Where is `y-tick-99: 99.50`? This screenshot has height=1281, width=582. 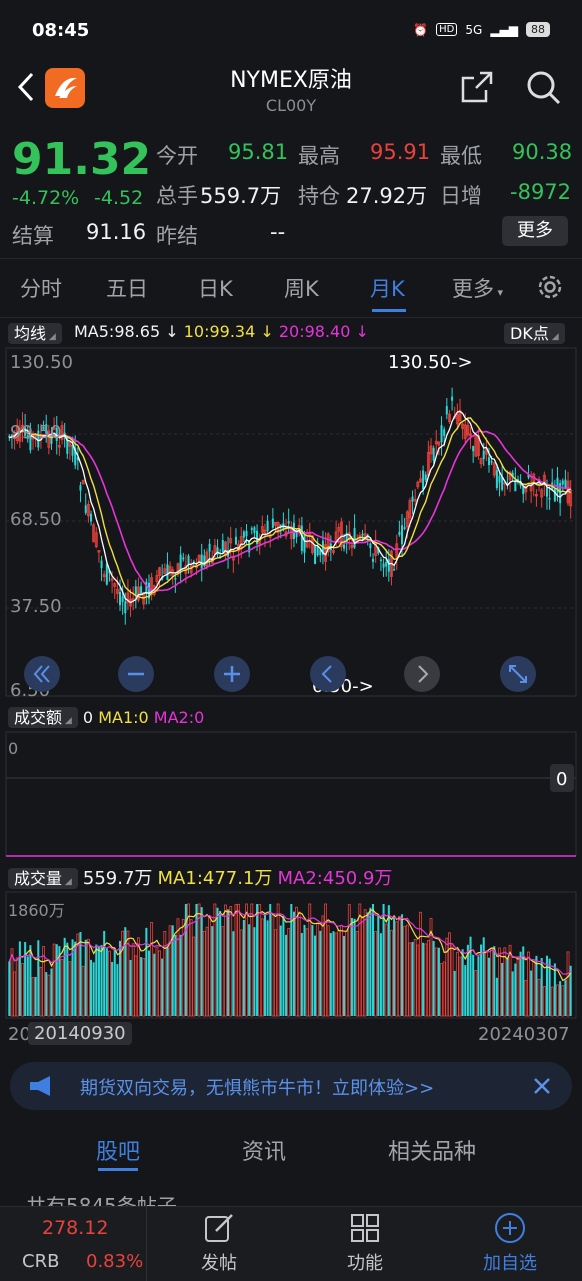
y-tick-99: 99.50 is located at coordinates (36, 432).